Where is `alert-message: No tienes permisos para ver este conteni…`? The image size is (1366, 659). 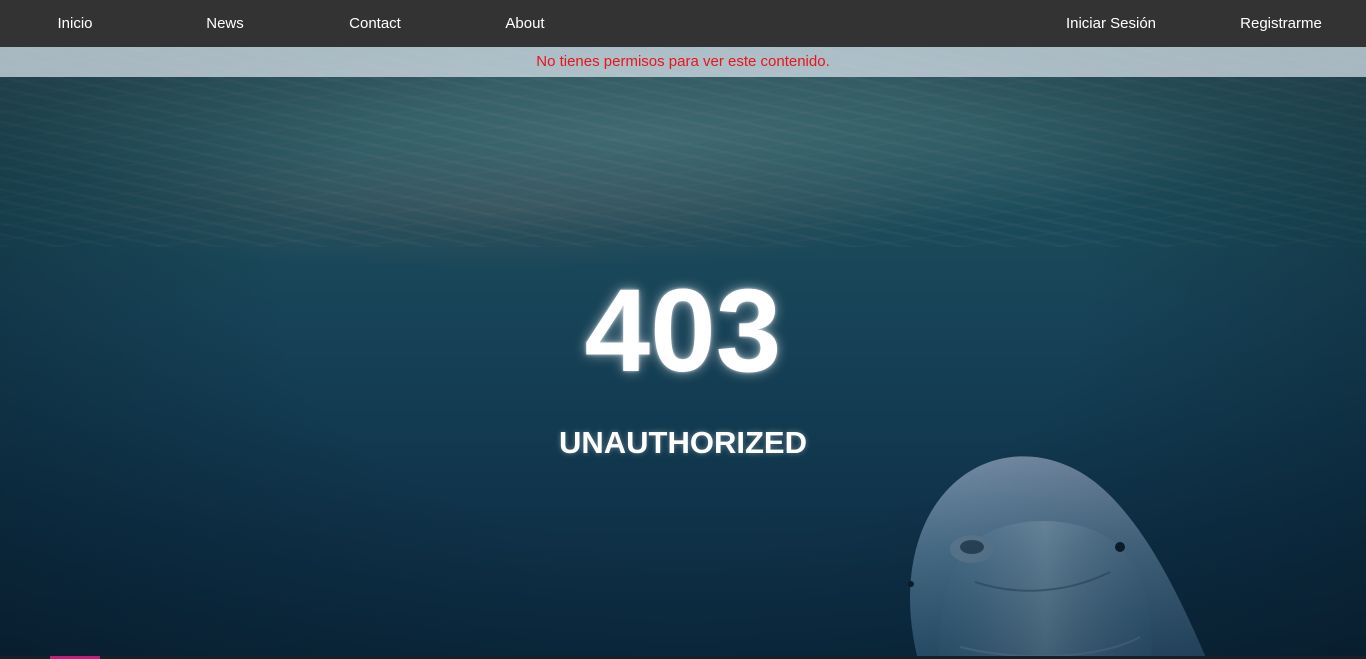
alert-message: No tienes permisos para ver este conteni… is located at coordinates (683, 61).